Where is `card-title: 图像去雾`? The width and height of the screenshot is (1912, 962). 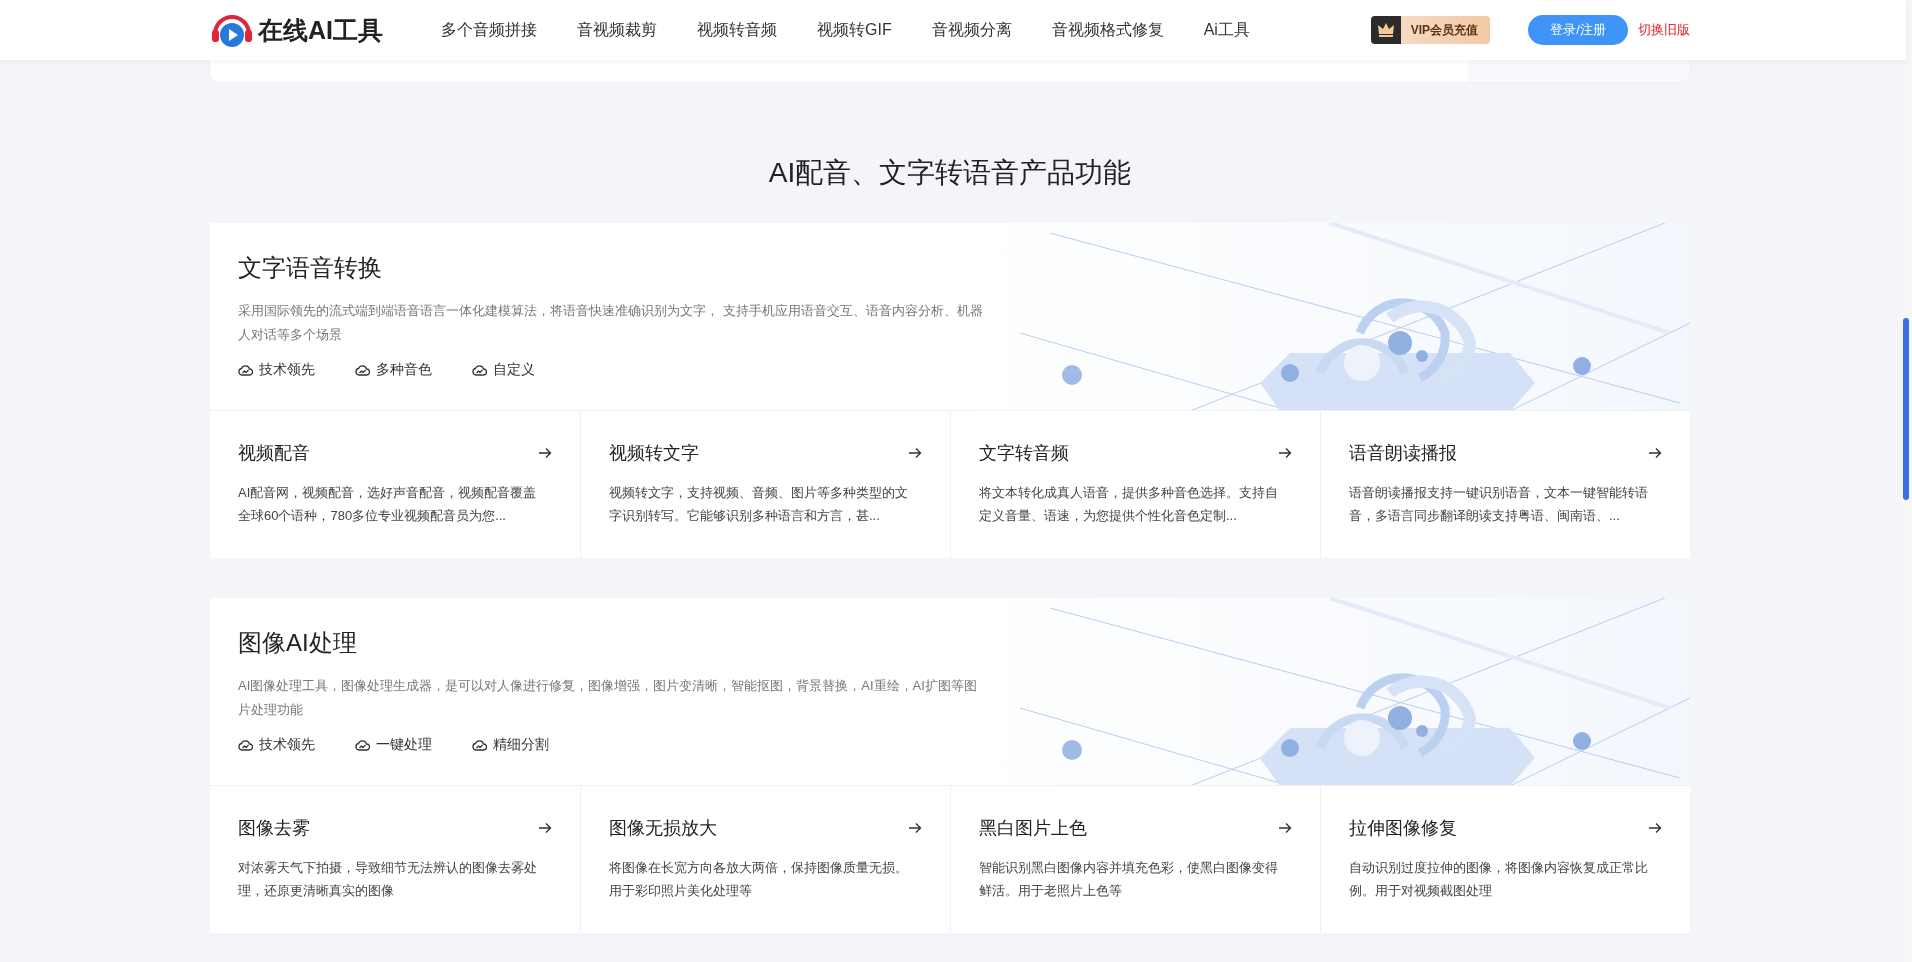
card-title: 图像去雾 is located at coordinates (274, 828).